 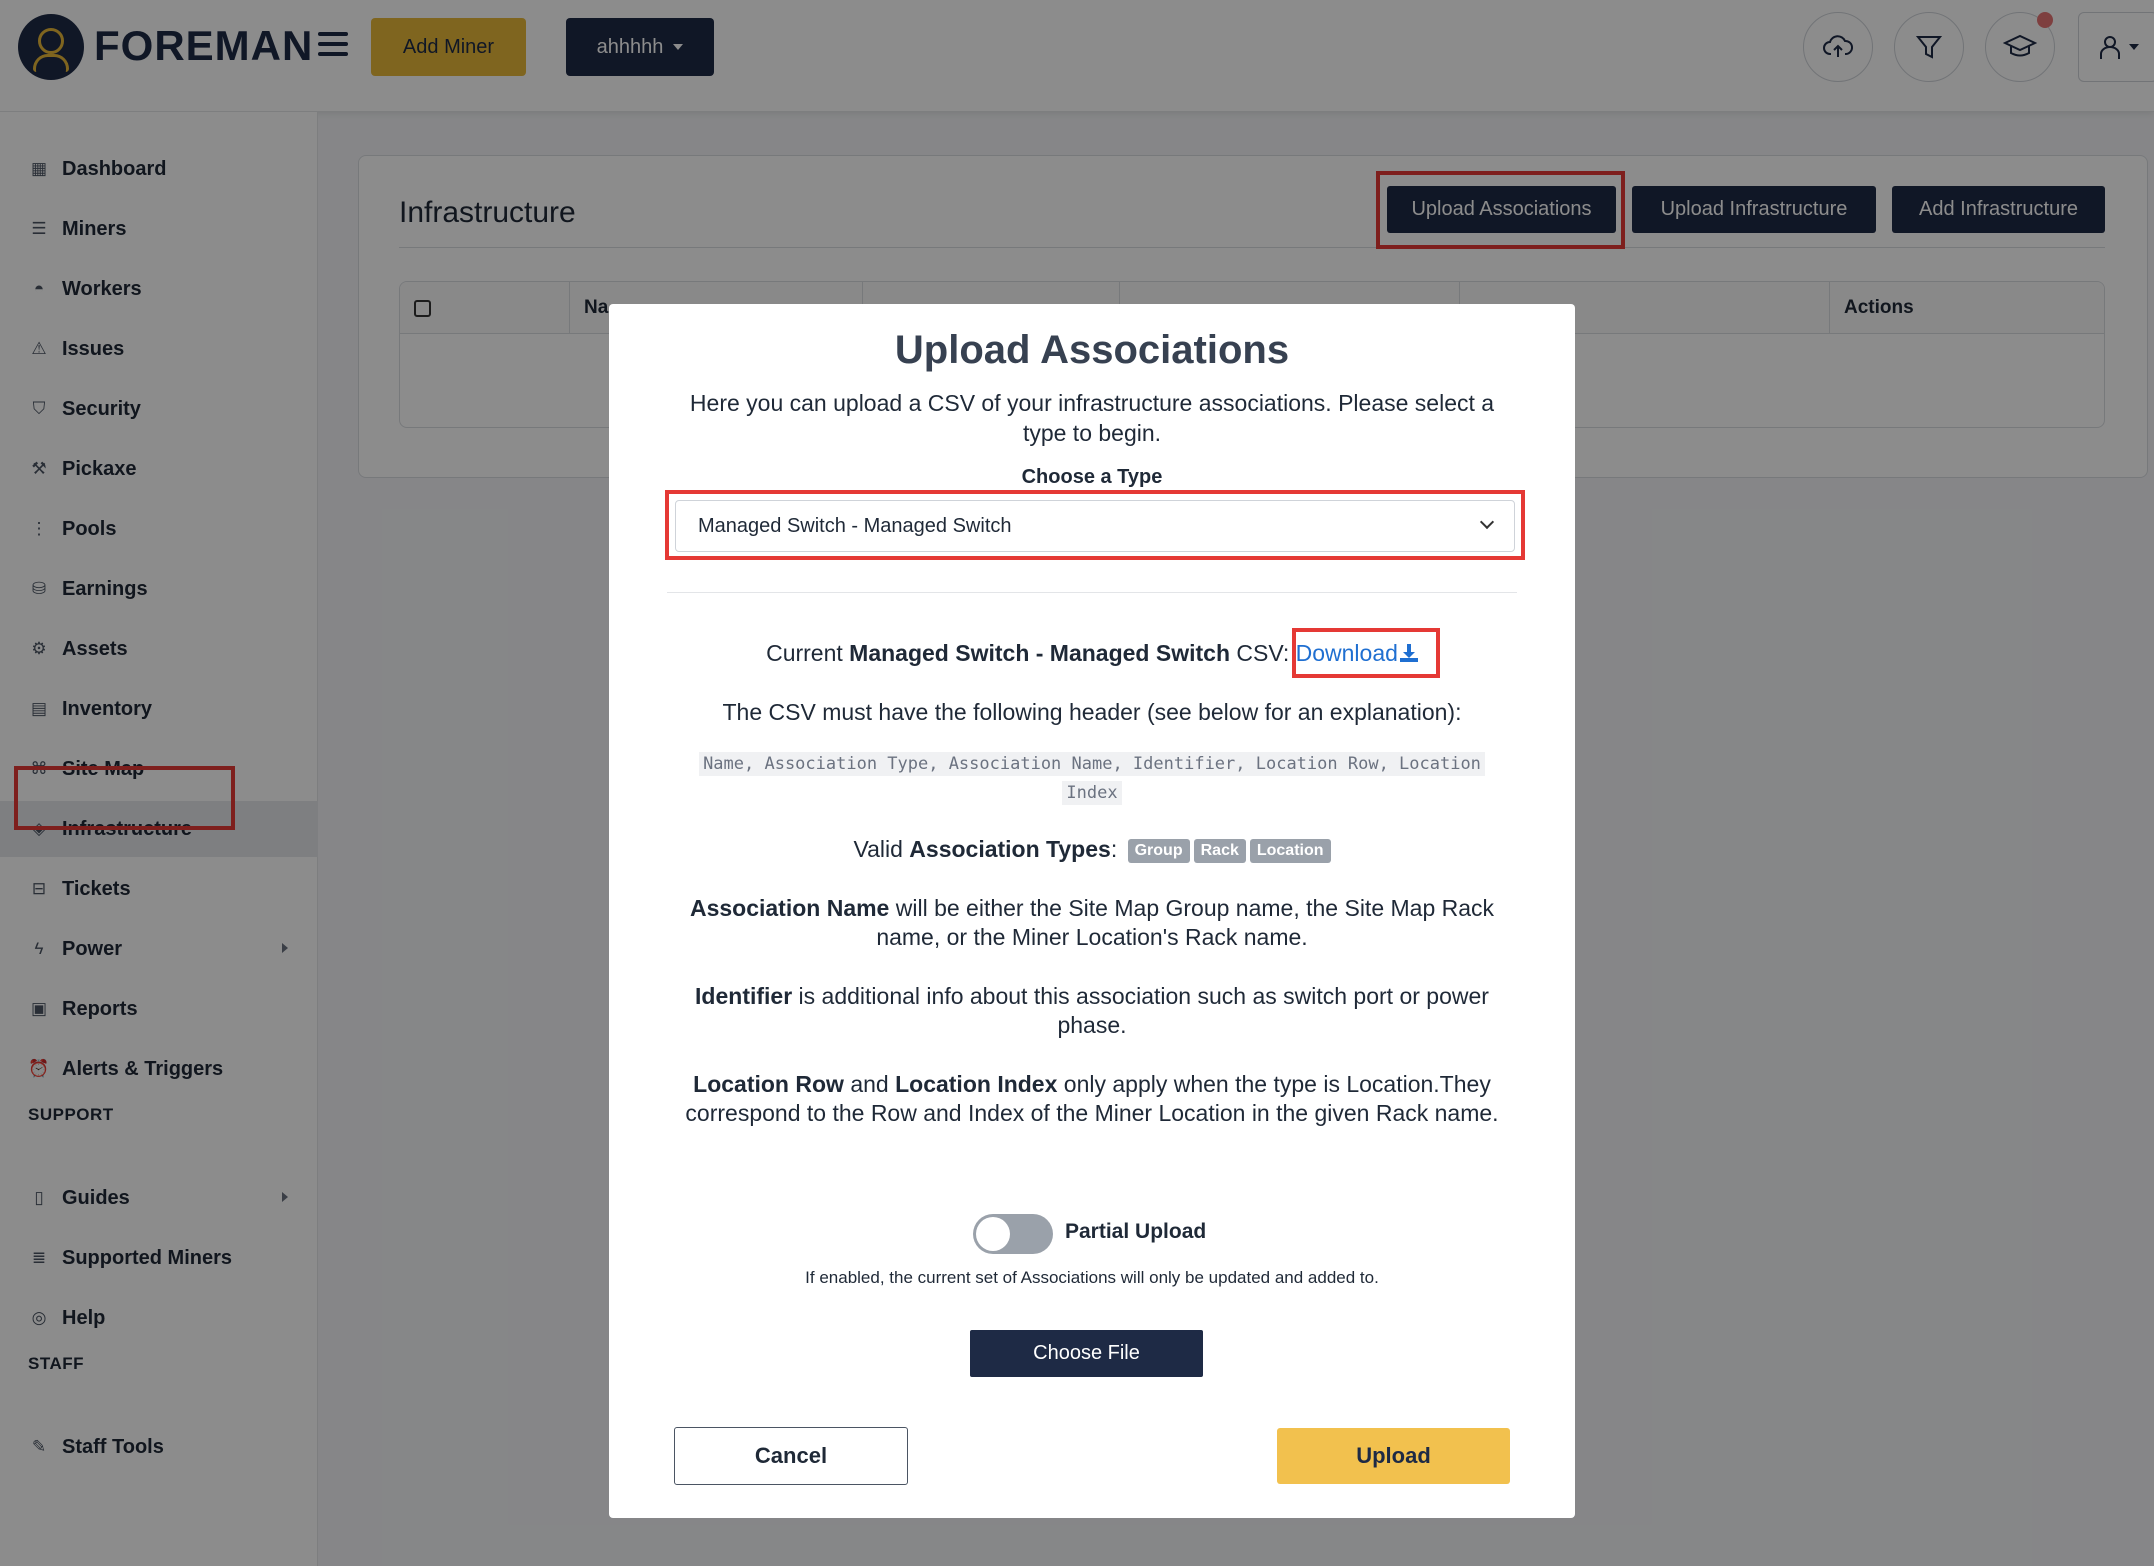 What do you see at coordinates (1086, 1353) in the screenshot?
I see `choose-file-button: Choose File` at bounding box center [1086, 1353].